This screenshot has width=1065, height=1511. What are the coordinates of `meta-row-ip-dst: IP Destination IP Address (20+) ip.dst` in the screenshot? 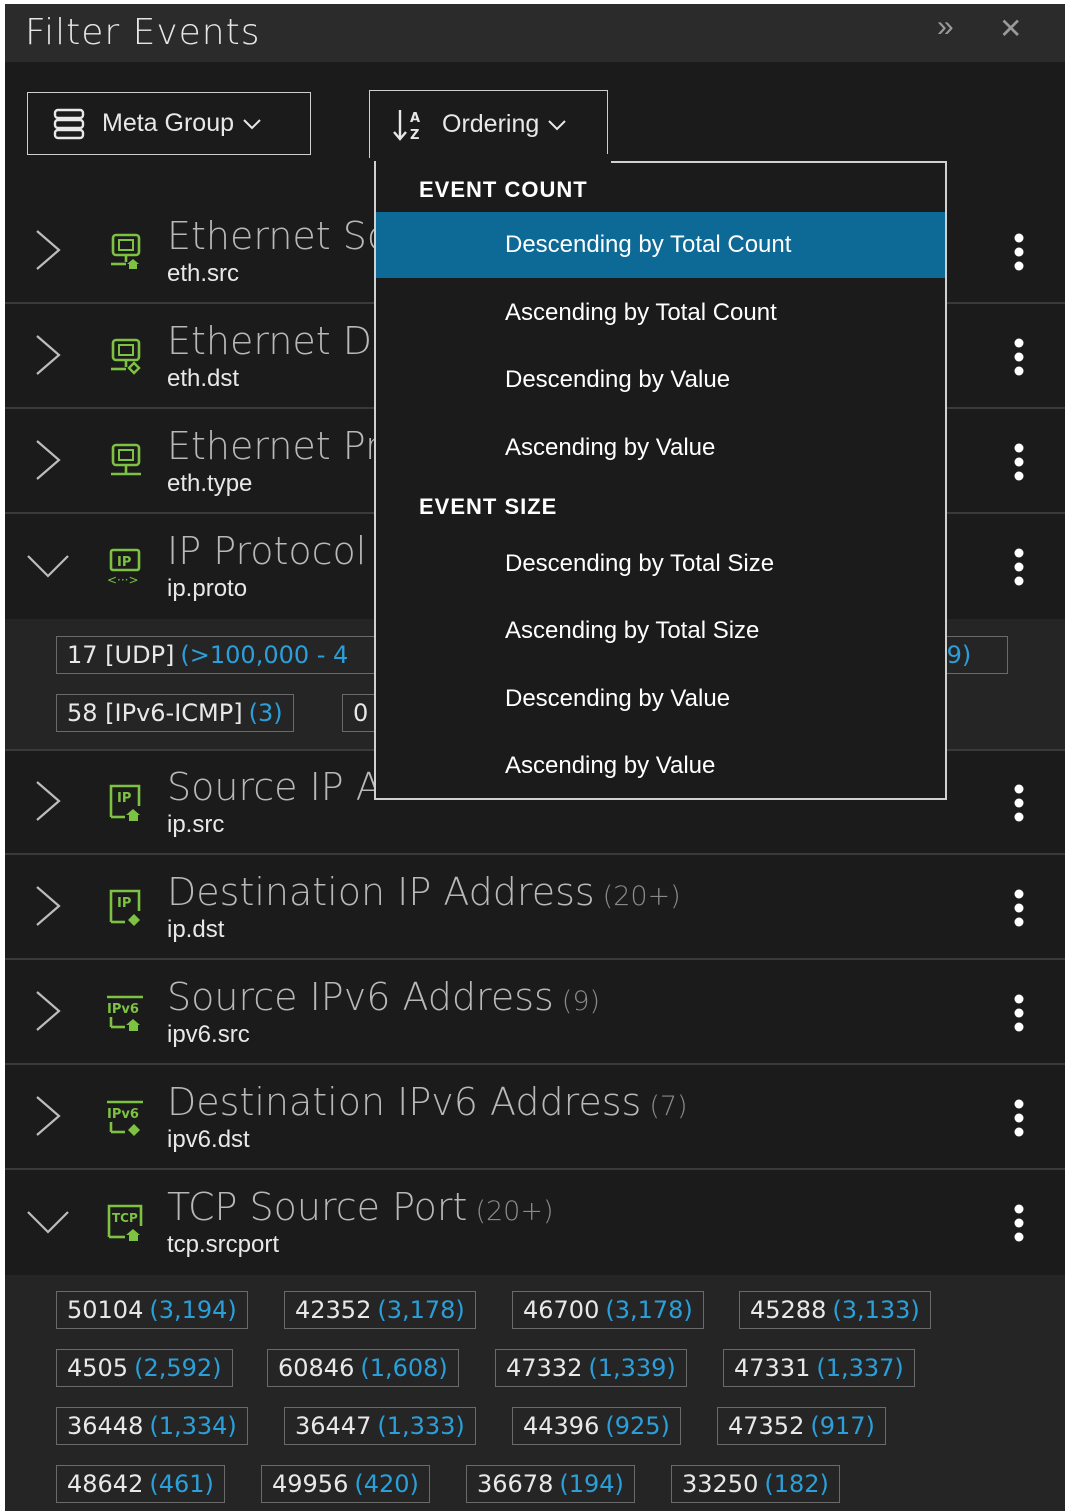 It's located at (535, 908).